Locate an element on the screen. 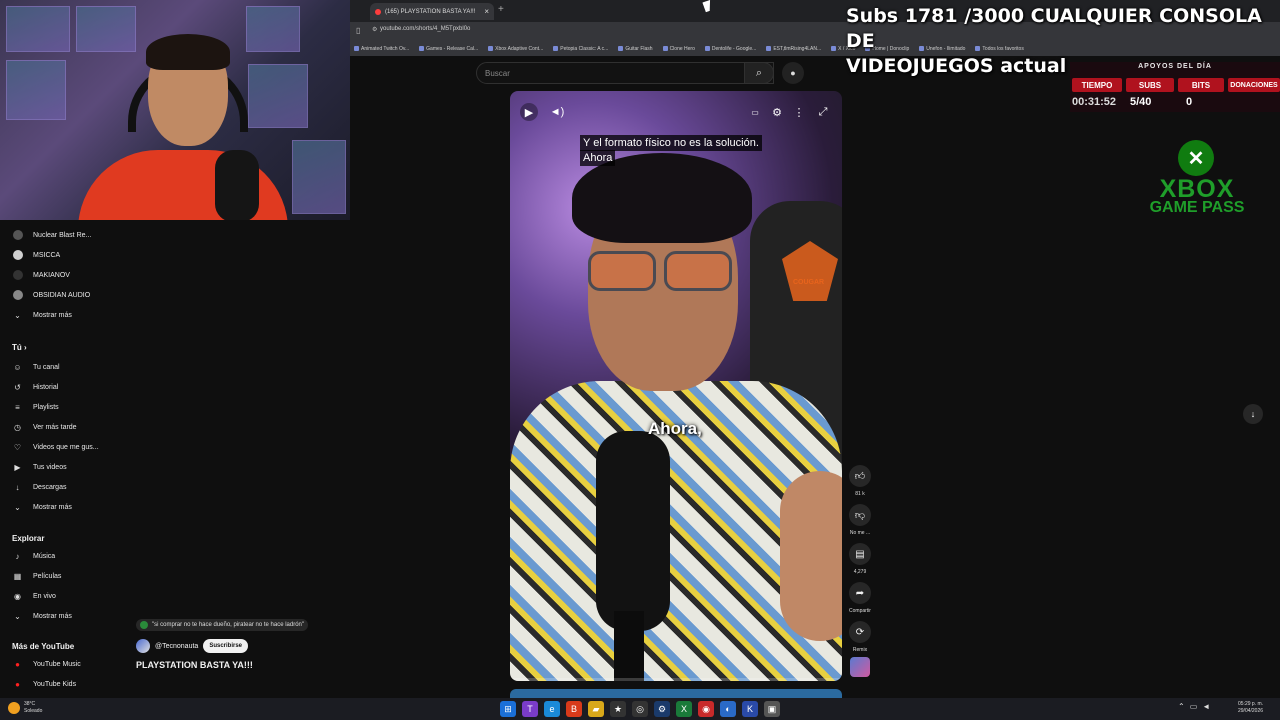 This screenshot has height=720, width=1280. taskbar-apps: ⊞ T e B ▰ ★ ◎ ⚙ X ◉ ◐ K ▣ is located at coordinates (640, 709).